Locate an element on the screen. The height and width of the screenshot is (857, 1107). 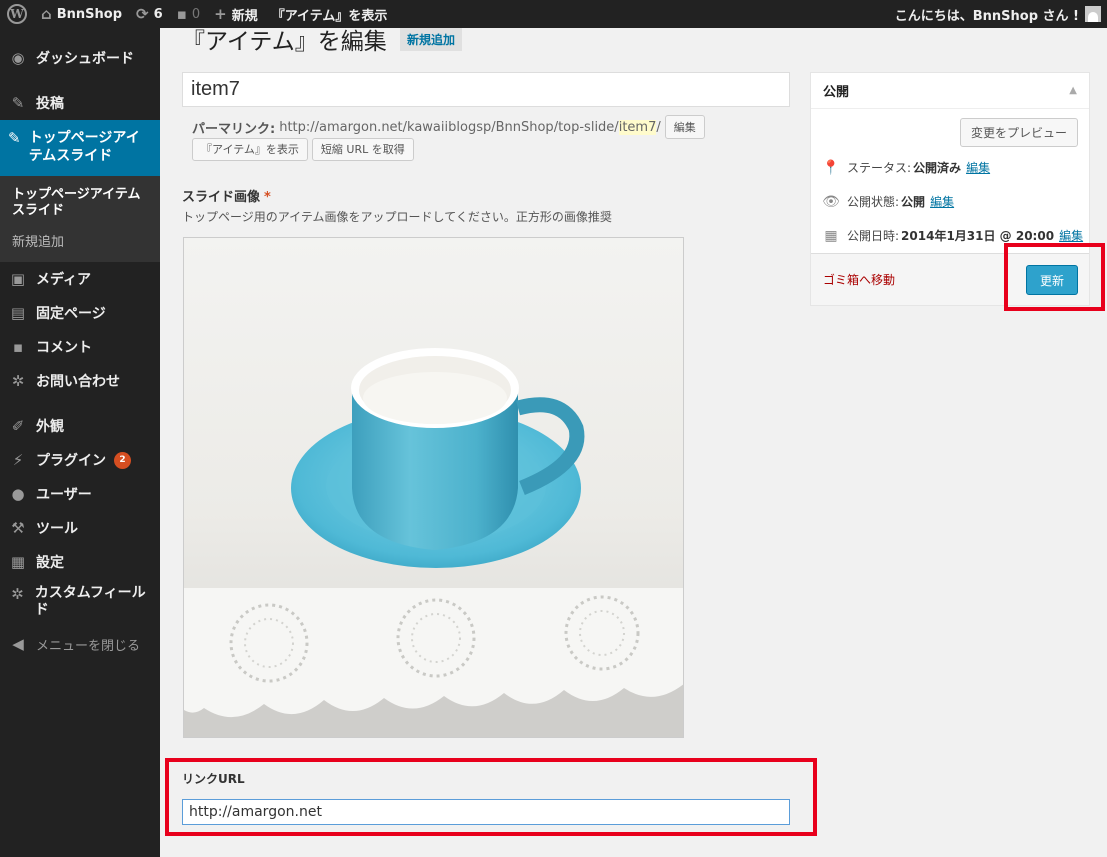
sidebar-item-top-slide: ✎ トップページアイテムスライド is located at coordinates (80, 148).